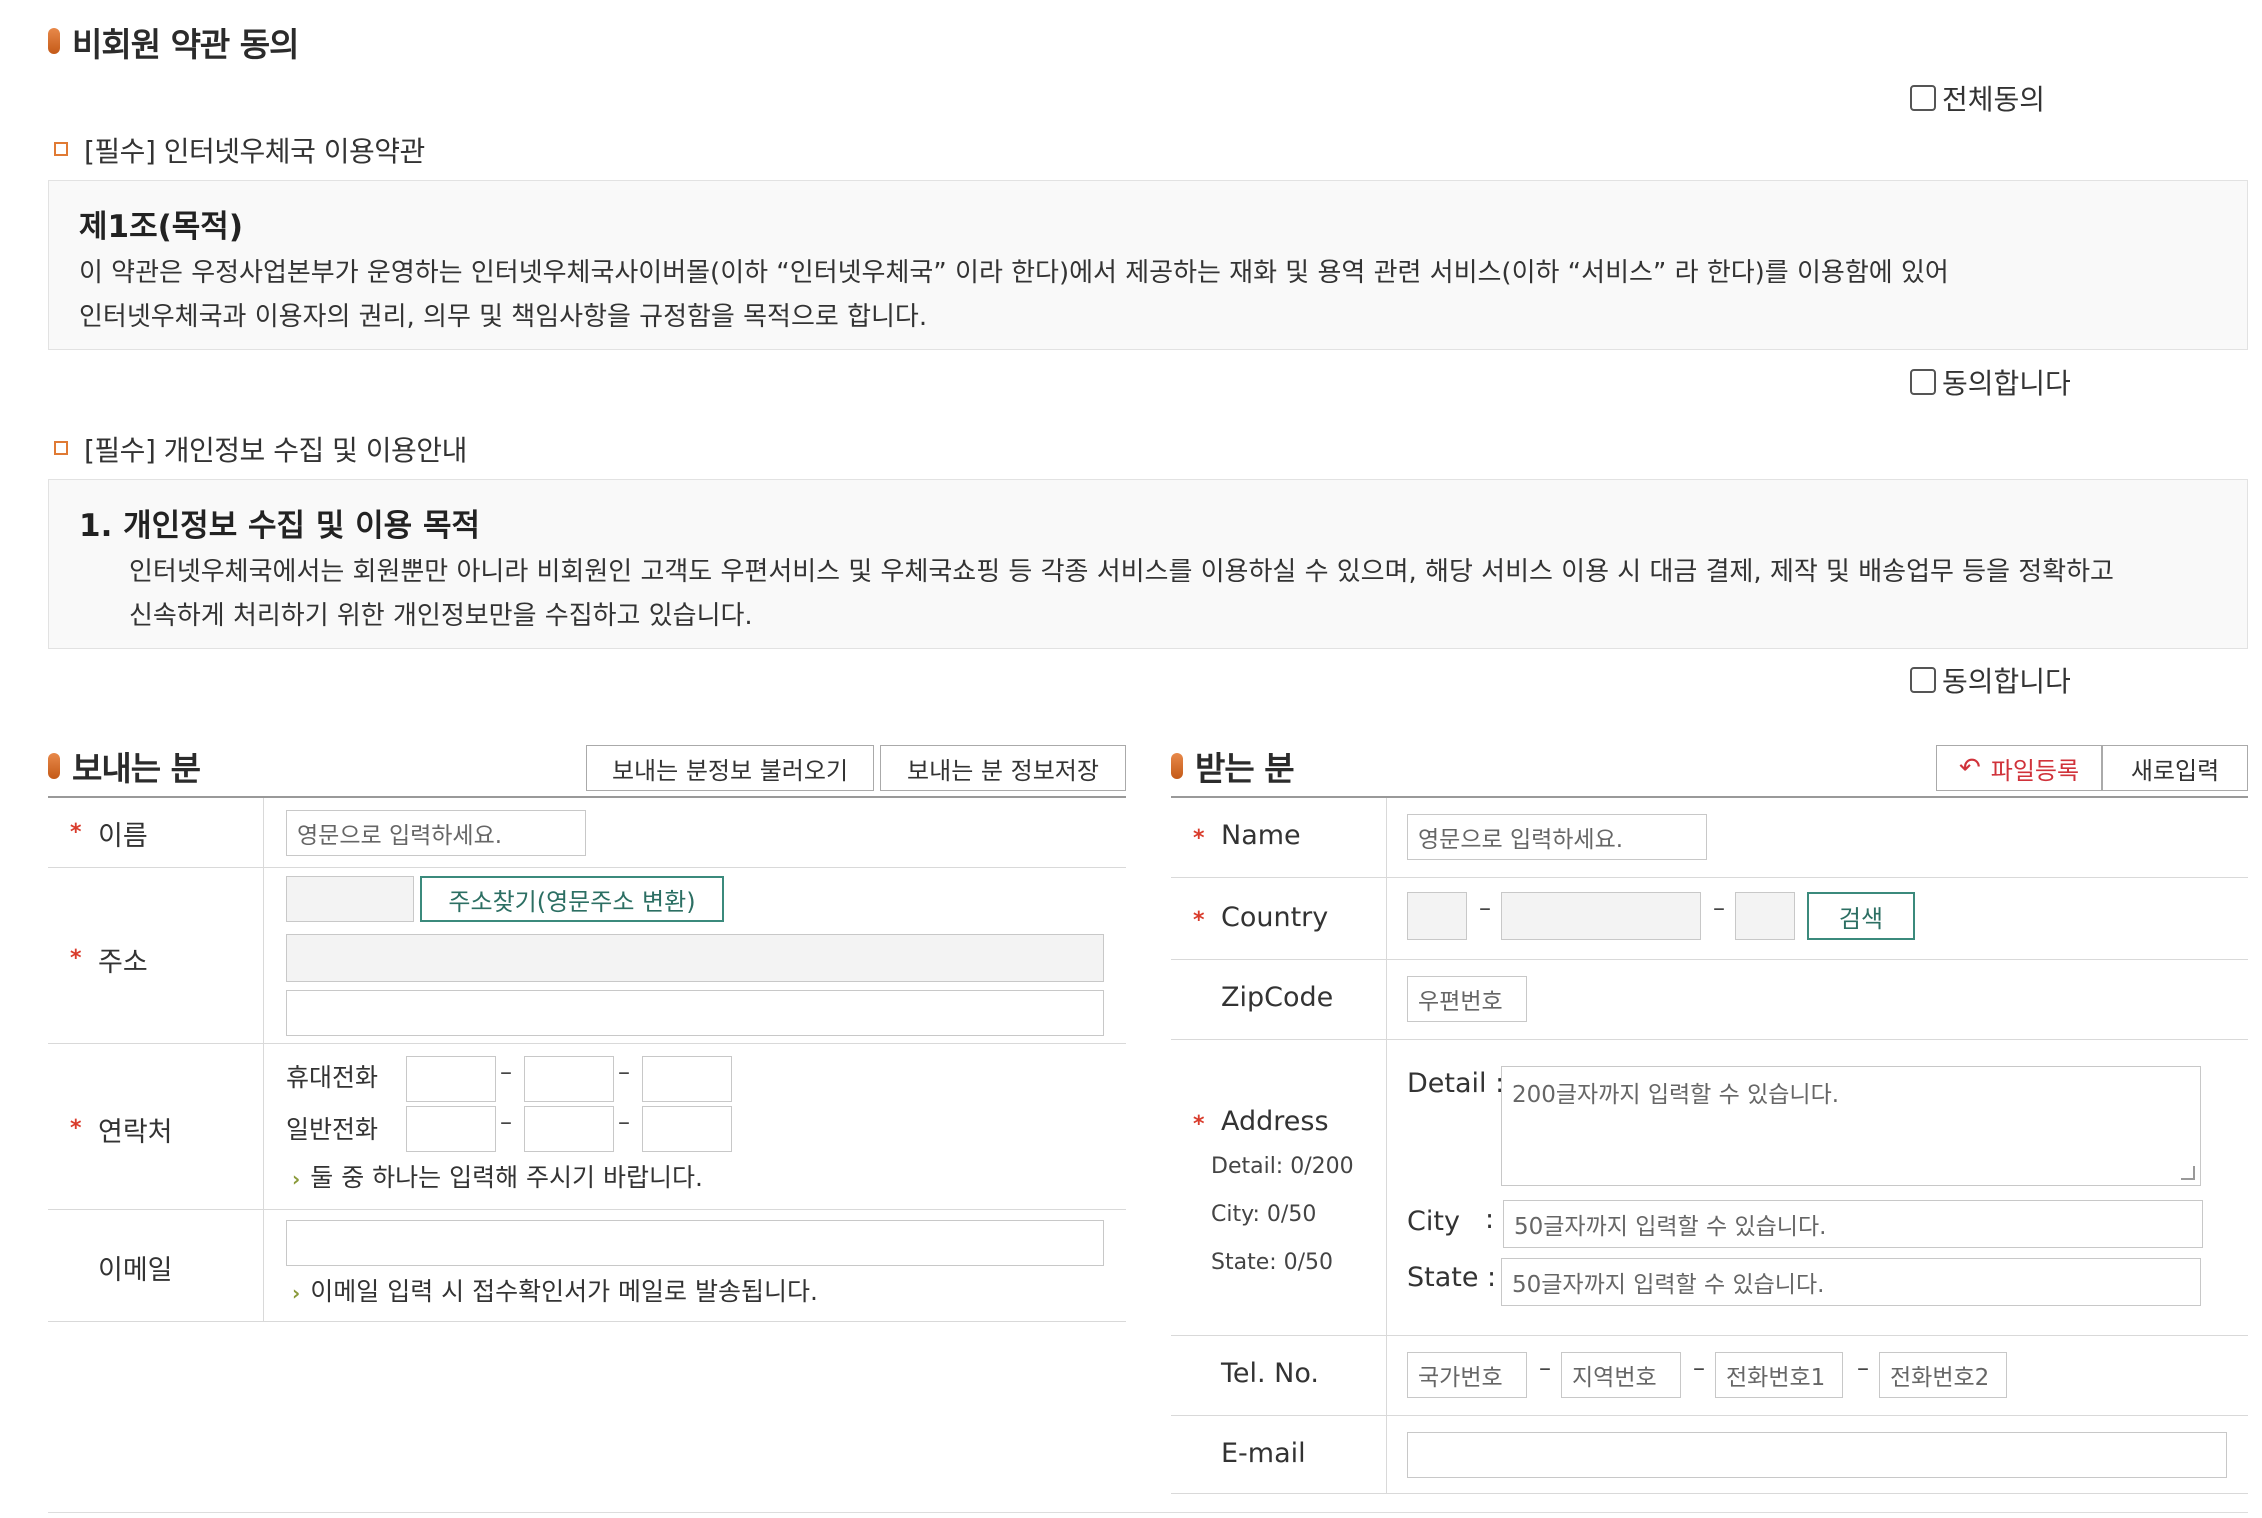  What do you see at coordinates (1272, 1262) in the screenshot?
I see `state-count: State: 0/50` at bounding box center [1272, 1262].